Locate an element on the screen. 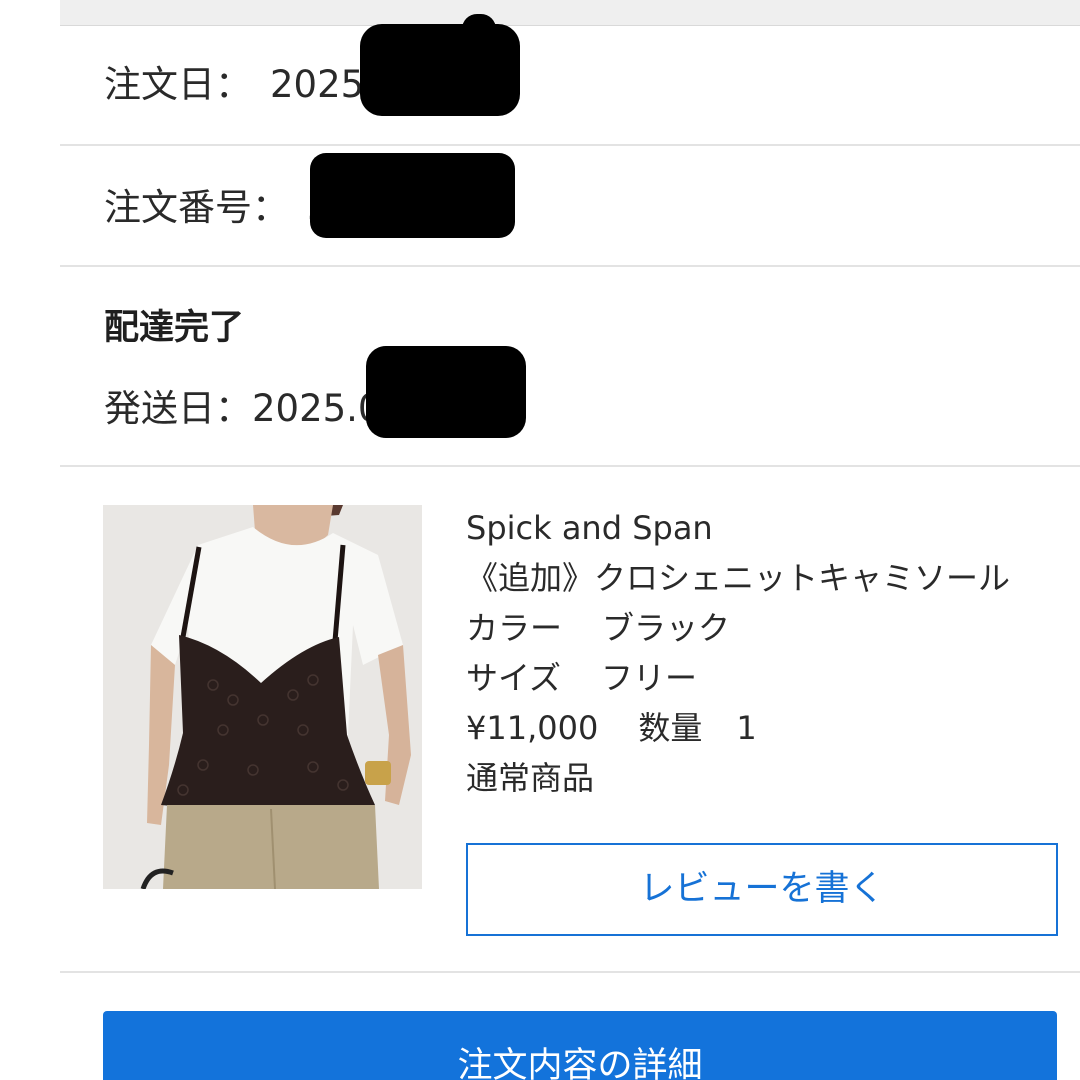  color-label: カラー is located at coordinates (514, 628).